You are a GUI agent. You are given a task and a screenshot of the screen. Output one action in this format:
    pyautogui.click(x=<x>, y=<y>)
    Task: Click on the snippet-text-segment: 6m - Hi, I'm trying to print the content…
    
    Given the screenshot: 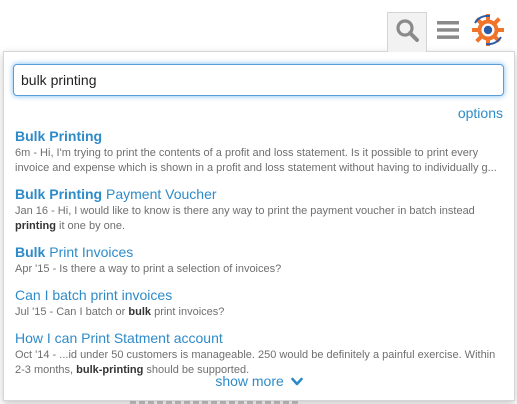 What is the action you would take?
    pyautogui.click(x=256, y=160)
    